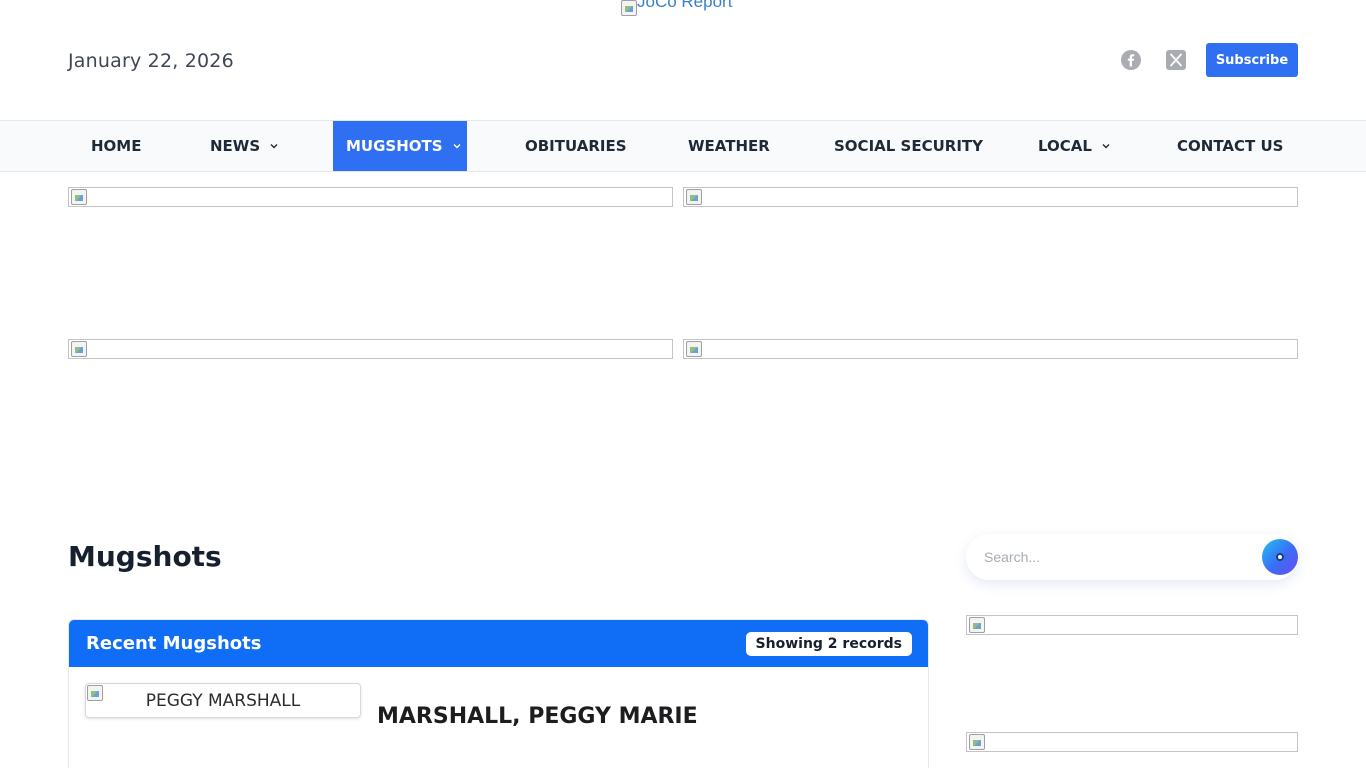 This screenshot has height=768, width=1366. What do you see at coordinates (498, 643) in the screenshot?
I see `panel-header: Recent Mugshots Showing 2 records` at bounding box center [498, 643].